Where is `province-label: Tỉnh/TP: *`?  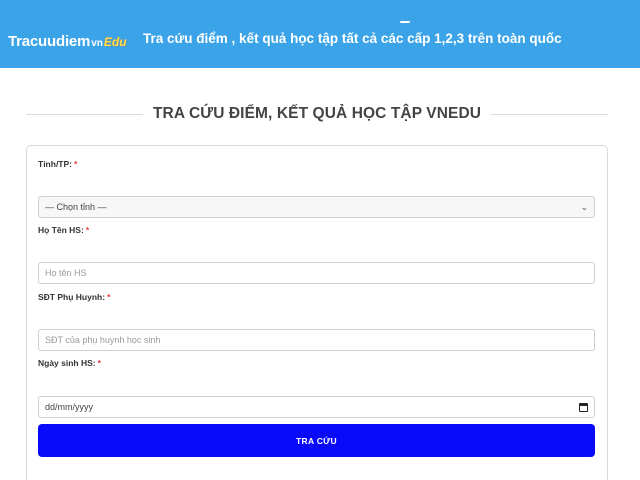 province-label: Tỉnh/TP: * is located at coordinates (57, 164).